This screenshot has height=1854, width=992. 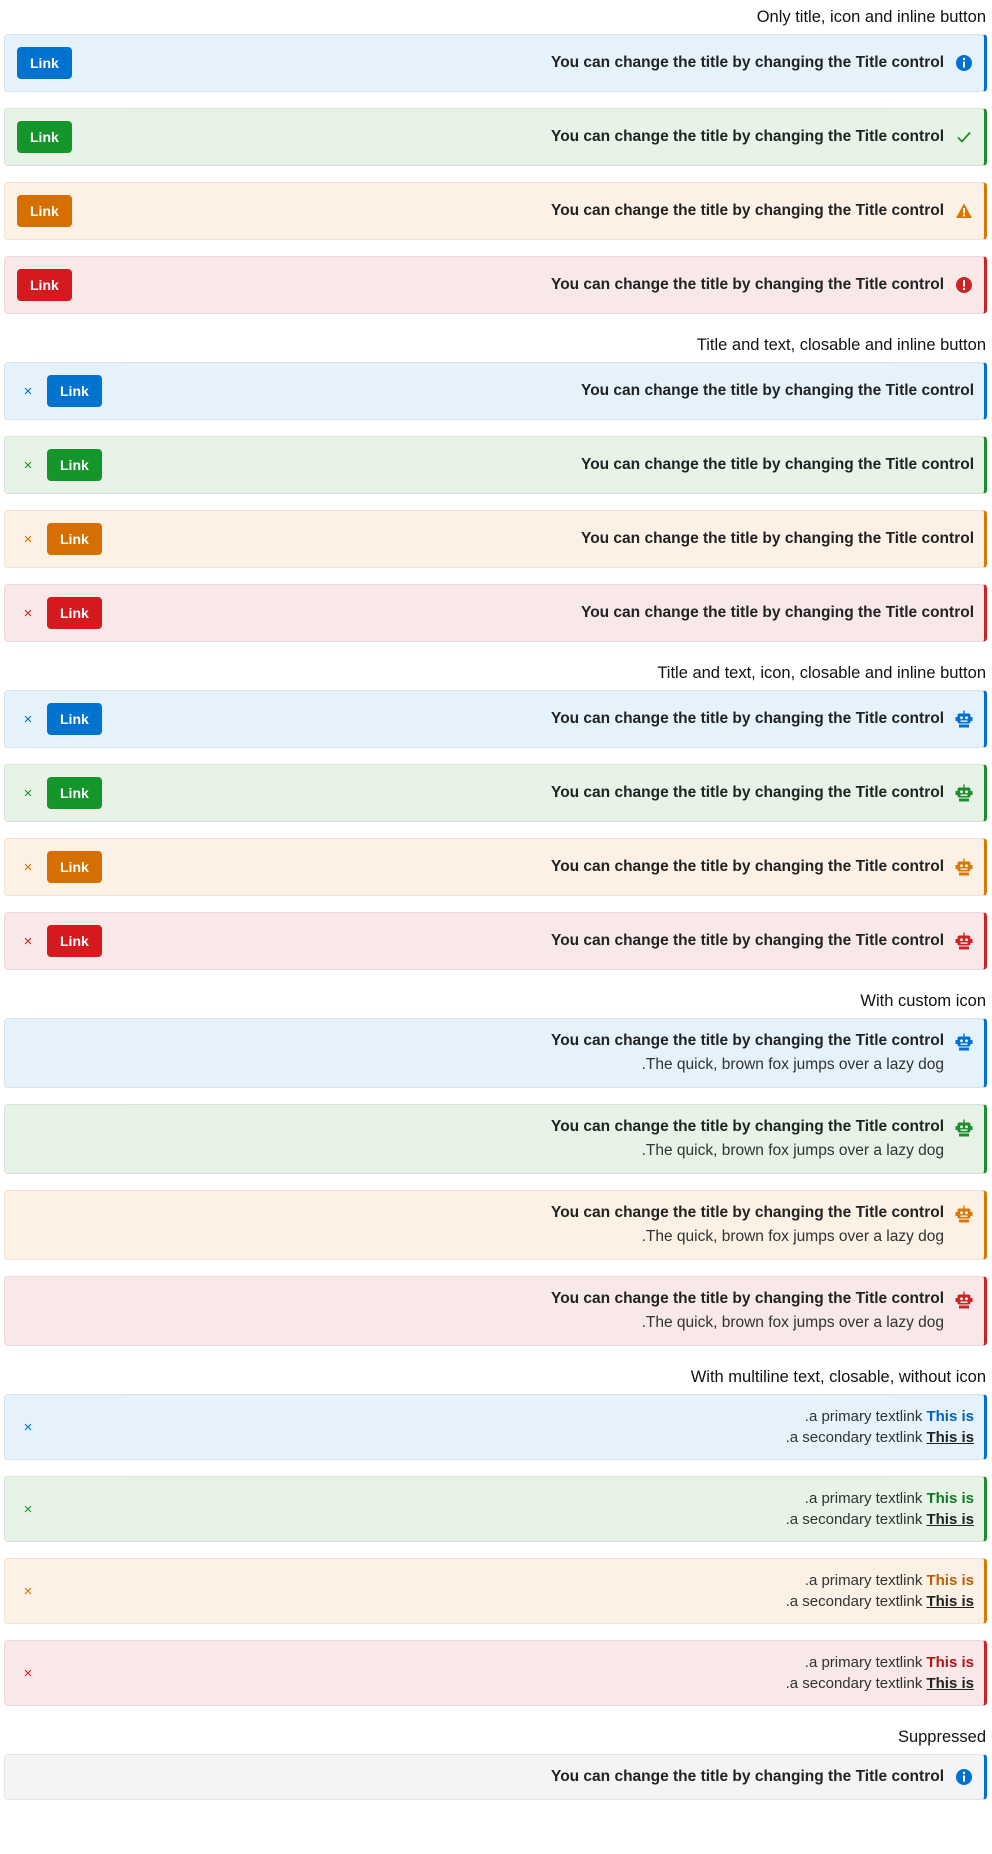 I want to click on section-title-custom-icon: With custom icon, so click(x=923, y=1001).